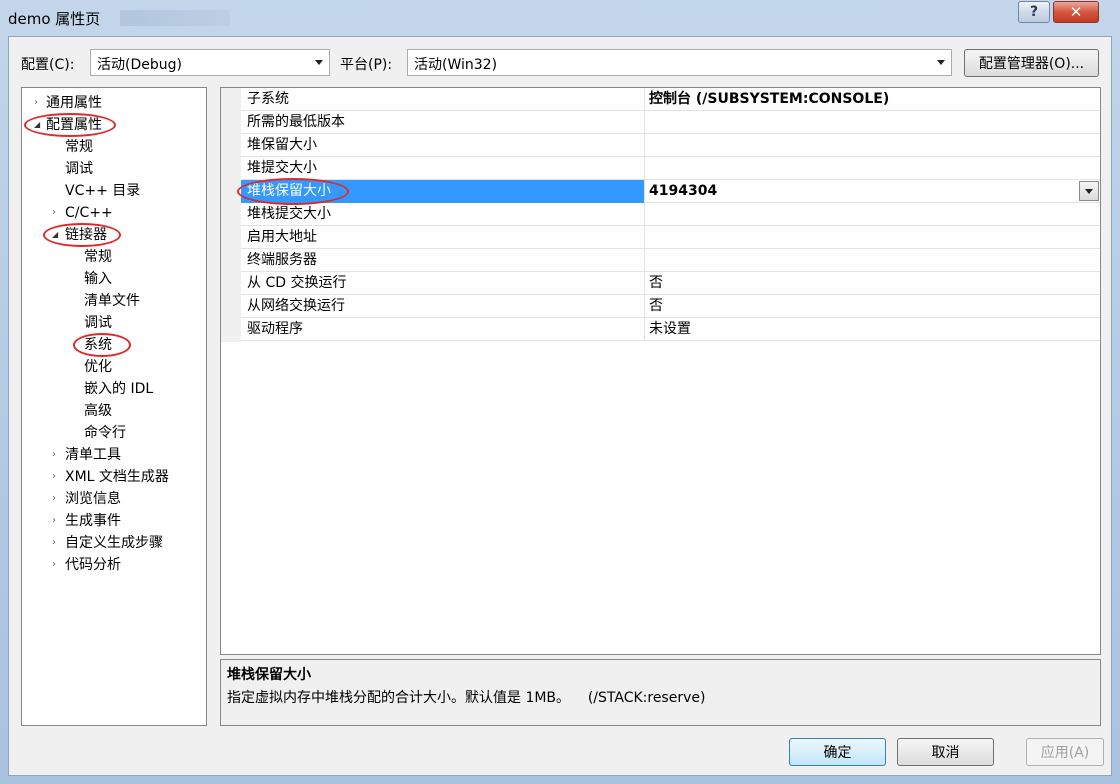 This screenshot has width=1120, height=784. Describe the element at coordinates (86, 235) in the screenshot. I see `tree-item-label: 链接器` at that location.